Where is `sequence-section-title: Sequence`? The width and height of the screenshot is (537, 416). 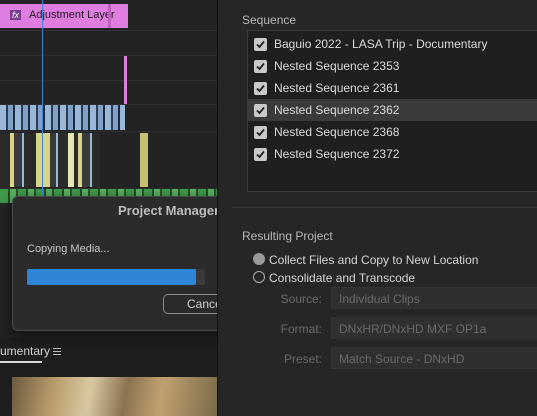
sequence-section-title: Sequence is located at coordinates (269, 20).